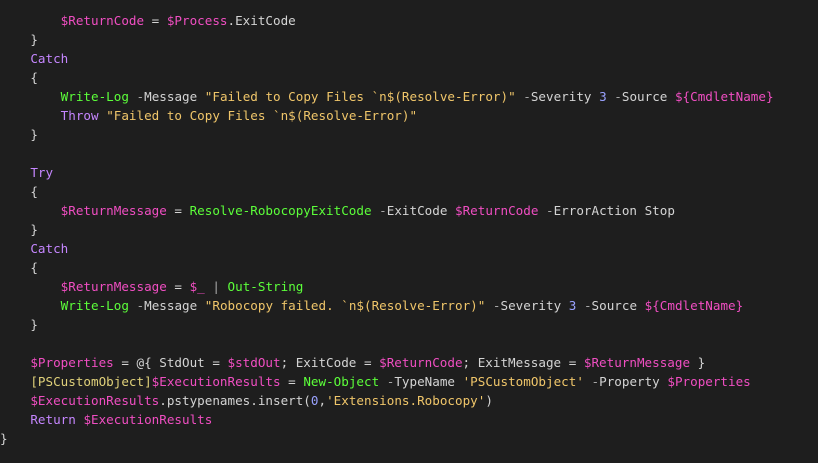  What do you see at coordinates (91, 381) in the screenshot?
I see `code-token: [PSCustomObject]` at bounding box center [91, 381].